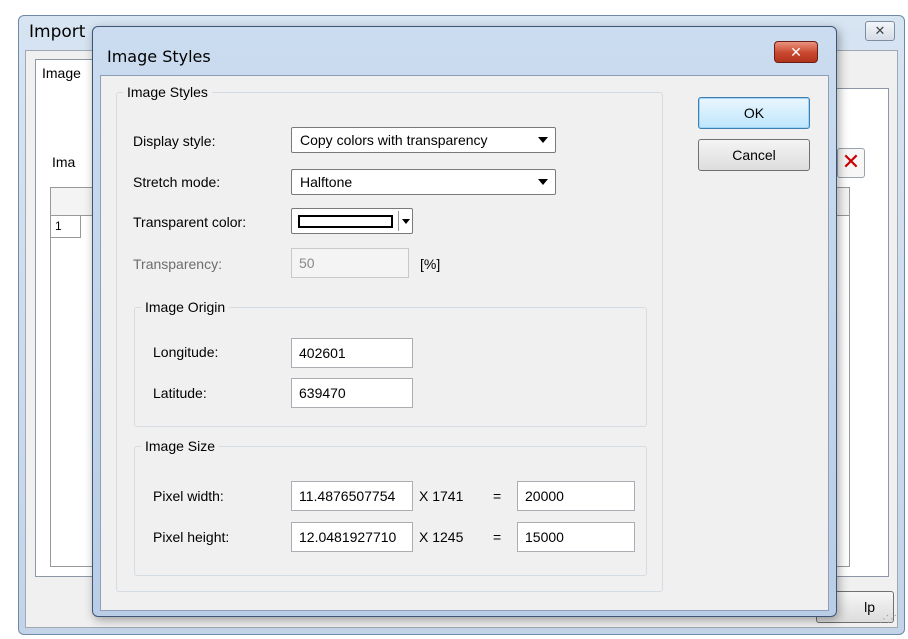 Image resolution: width=908 pixels, height=639 pixels. I want to click on transparent-color-label: Transparent color:, so click(190, 222).